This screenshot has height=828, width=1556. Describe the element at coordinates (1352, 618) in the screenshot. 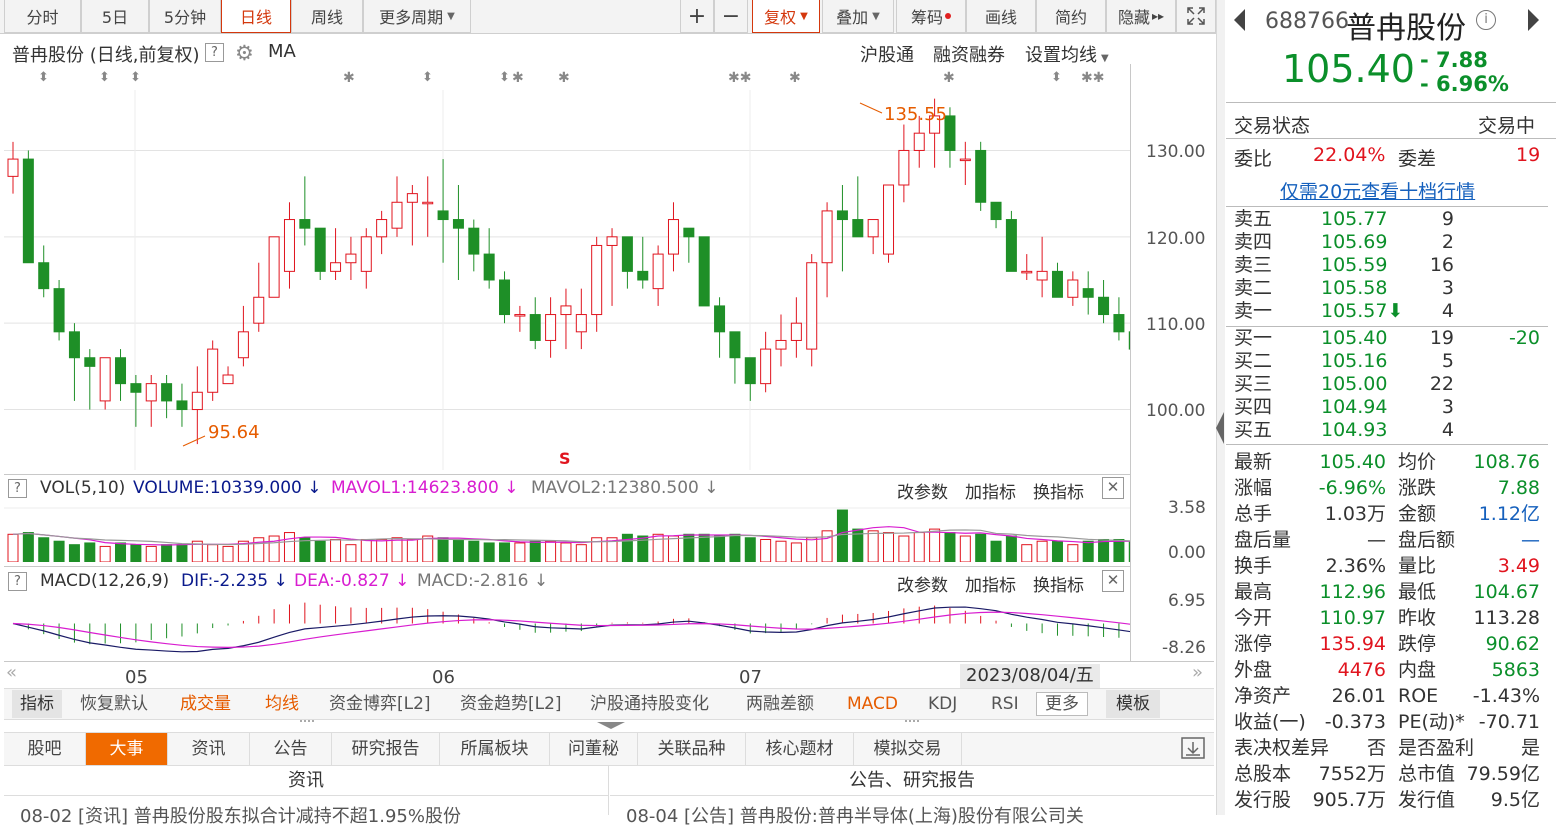

I see `stat-value: 110.97` at that location.